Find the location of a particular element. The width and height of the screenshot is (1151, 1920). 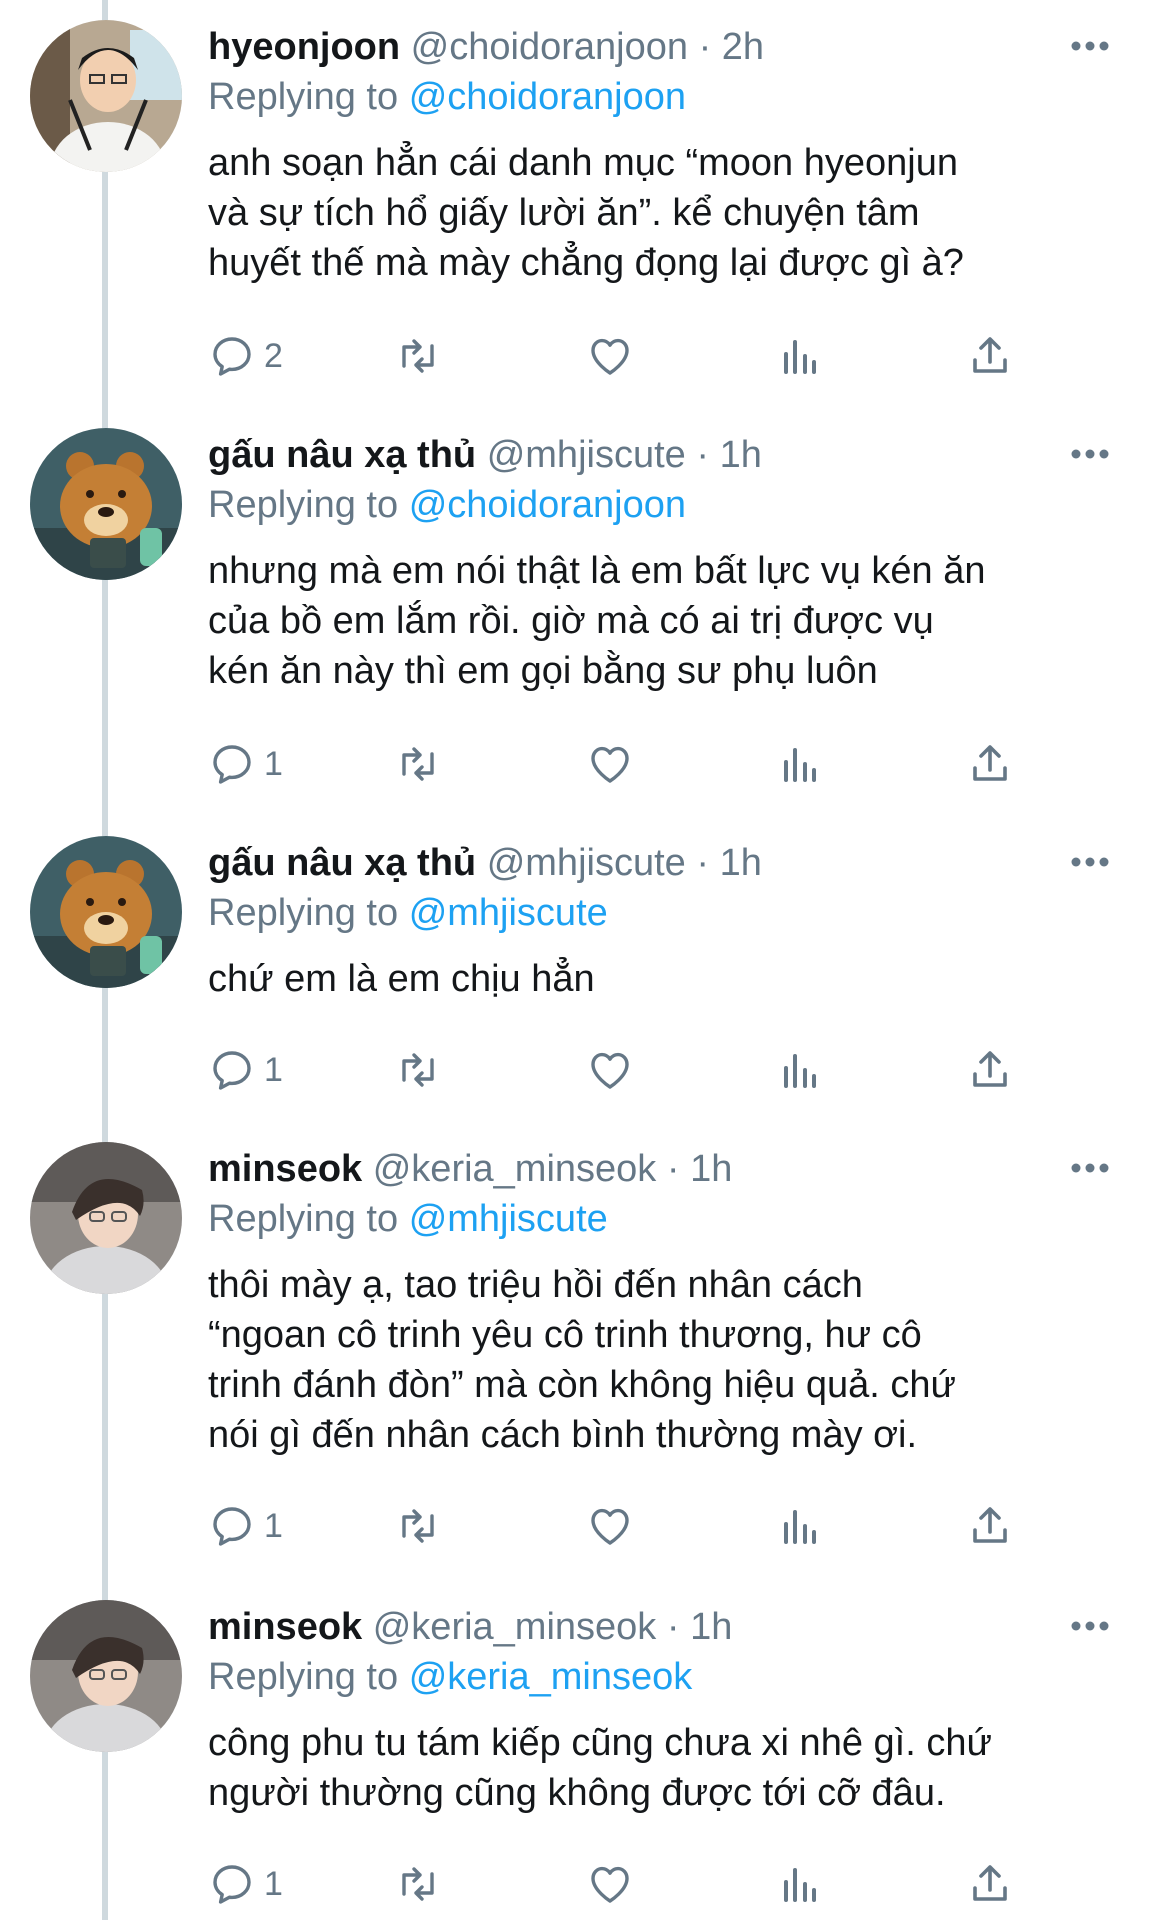

replying-to-line: Replying to @mhjiscute is located at coordinates (408, 913).